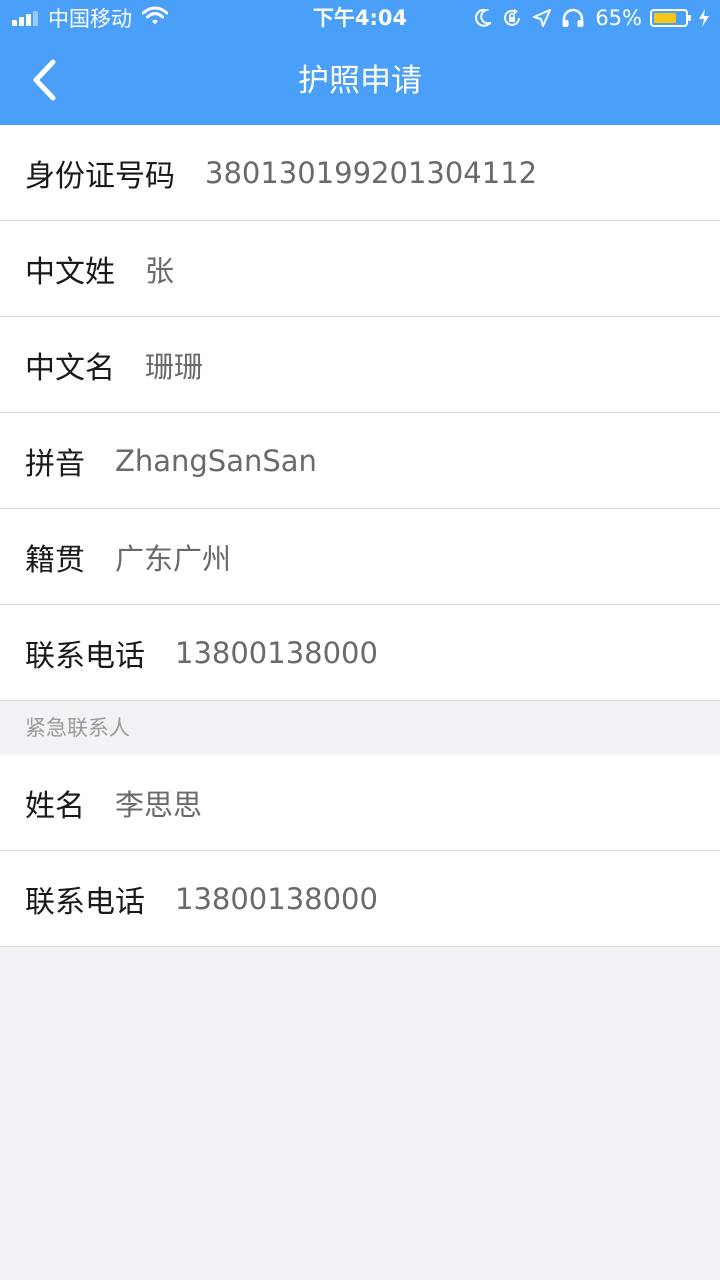  Describe the element at coordinates (670, 18) in the screenshot. I see `battery-icon` at that location.